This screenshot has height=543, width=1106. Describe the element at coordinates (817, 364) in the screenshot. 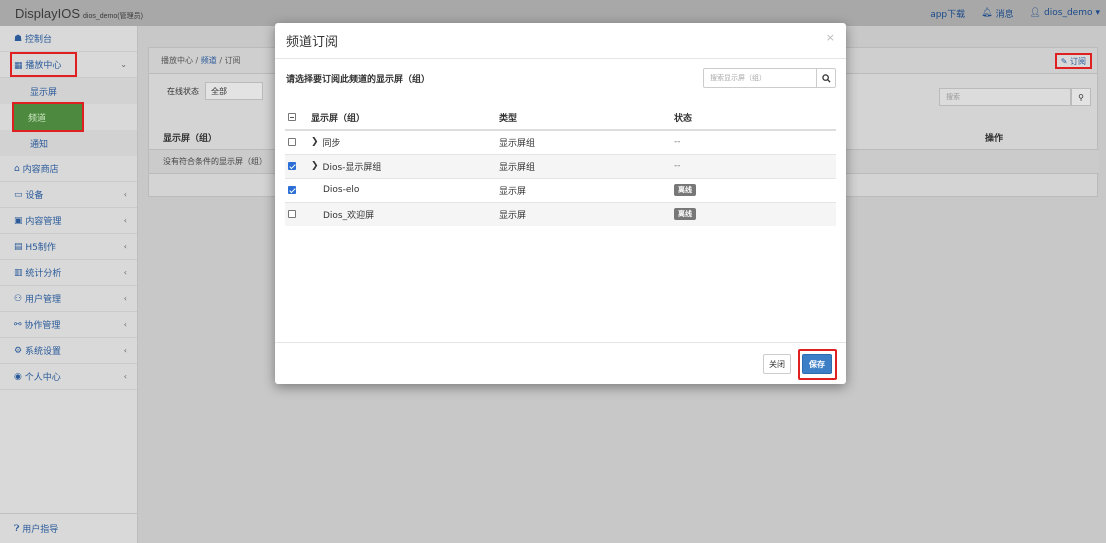

I see `save-button: 保存` at that location.